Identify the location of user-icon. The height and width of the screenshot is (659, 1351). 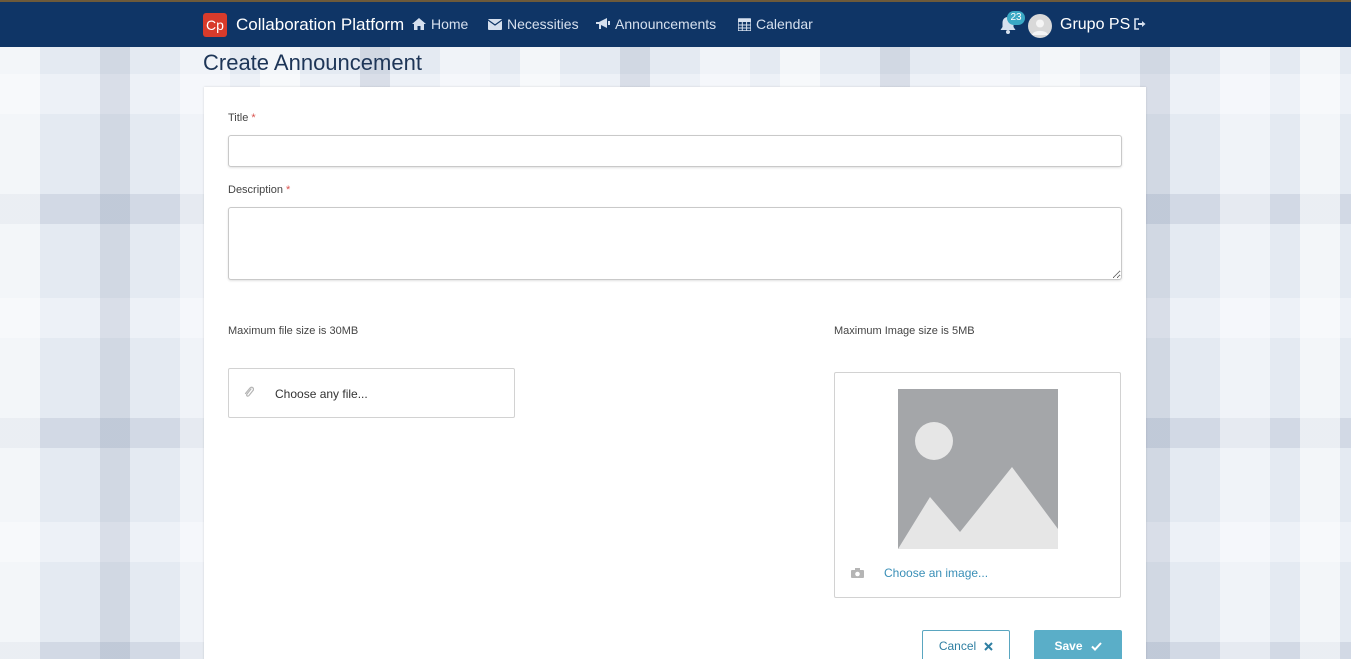
(1040, 27).